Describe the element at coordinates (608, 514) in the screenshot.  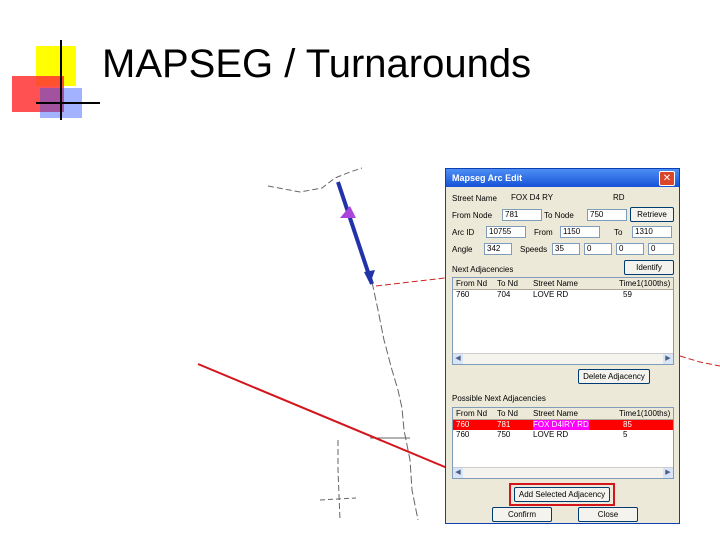
I see `close-button: Close` at that location.